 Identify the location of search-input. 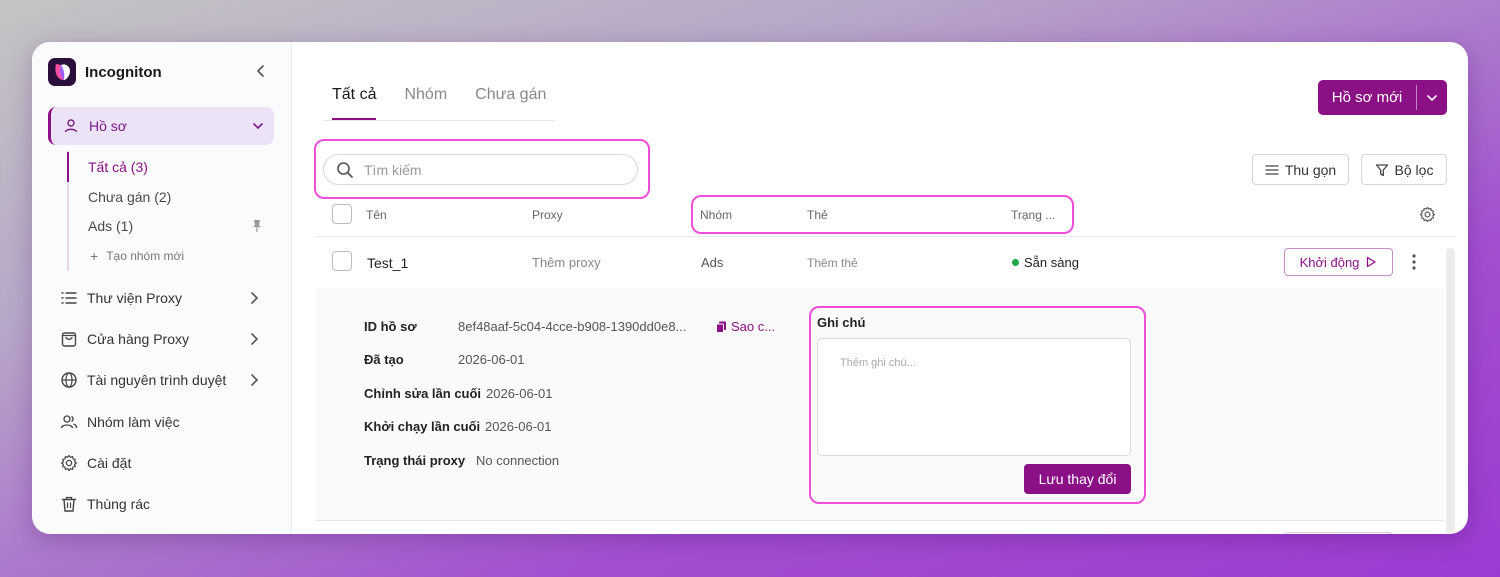
(489, 169).